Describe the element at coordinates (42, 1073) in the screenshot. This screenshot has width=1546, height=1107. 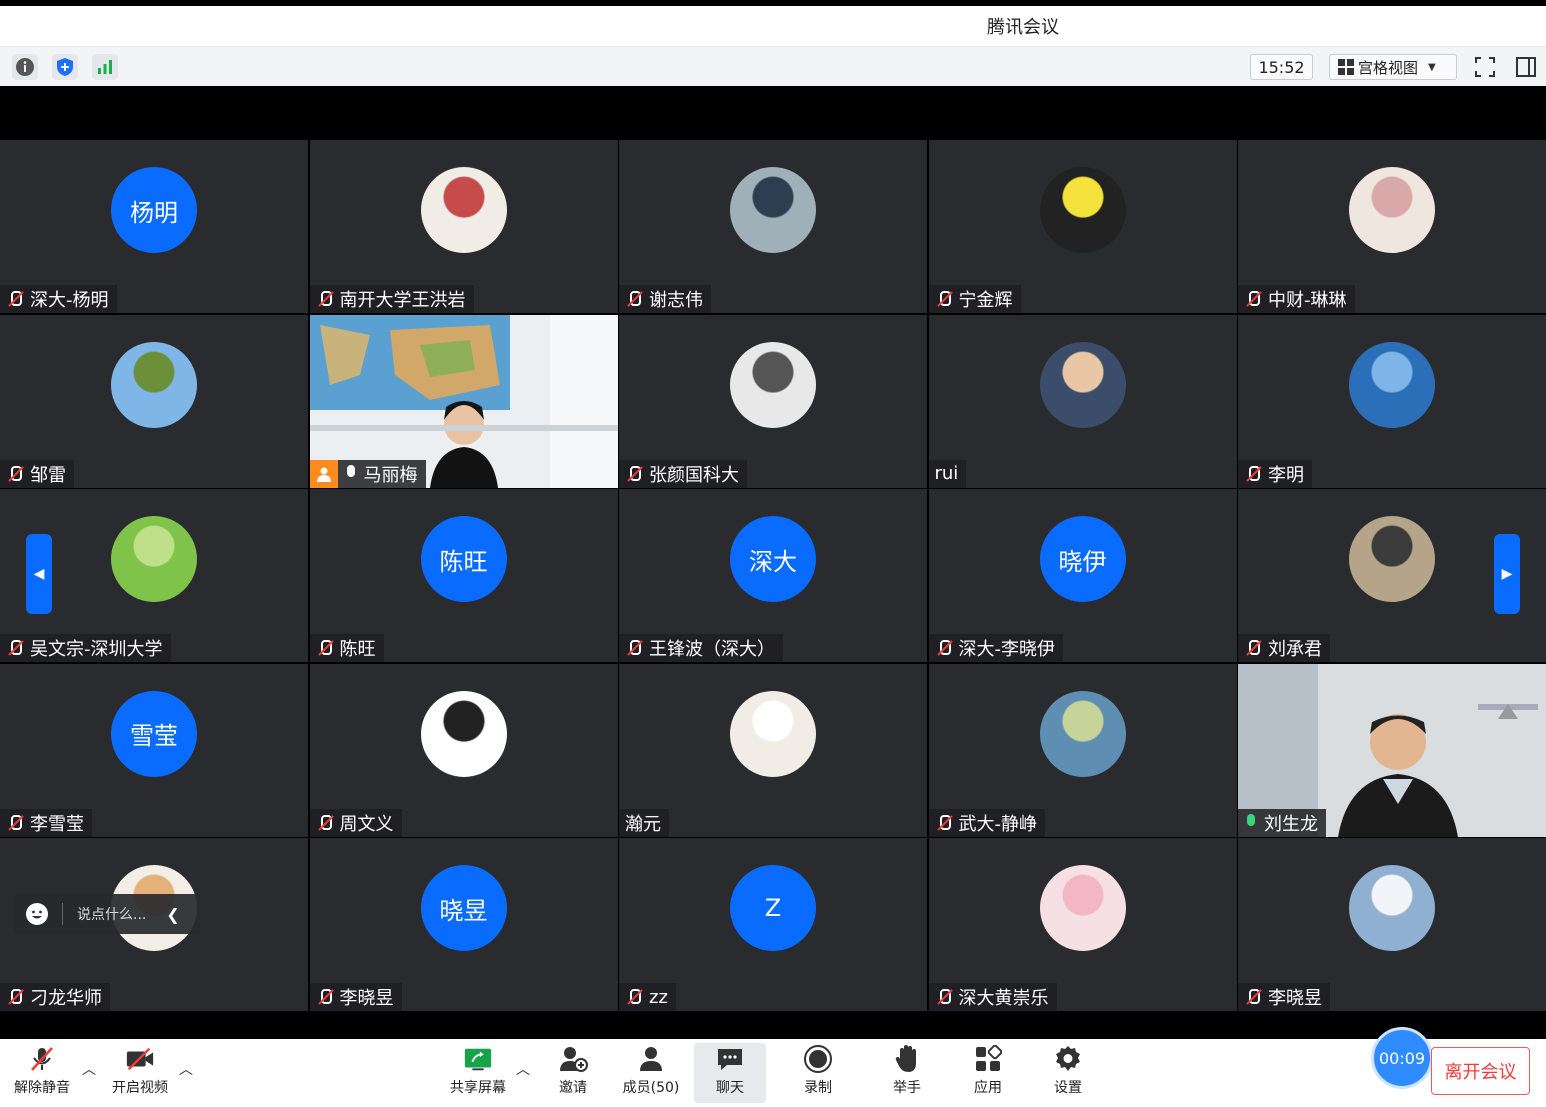
I see `unmute-button: 解除静音` at that location.